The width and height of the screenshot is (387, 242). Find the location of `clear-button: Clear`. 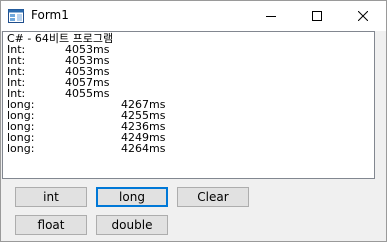

clear-button: Clear is located at coordinates (213, 197).